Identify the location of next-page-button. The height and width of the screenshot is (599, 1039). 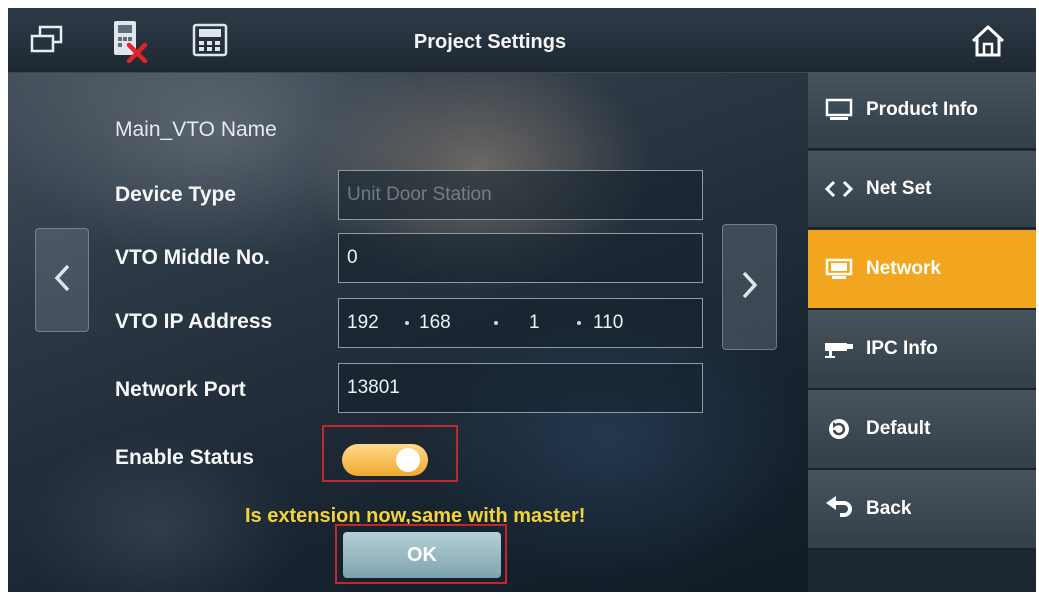
(749, 287).